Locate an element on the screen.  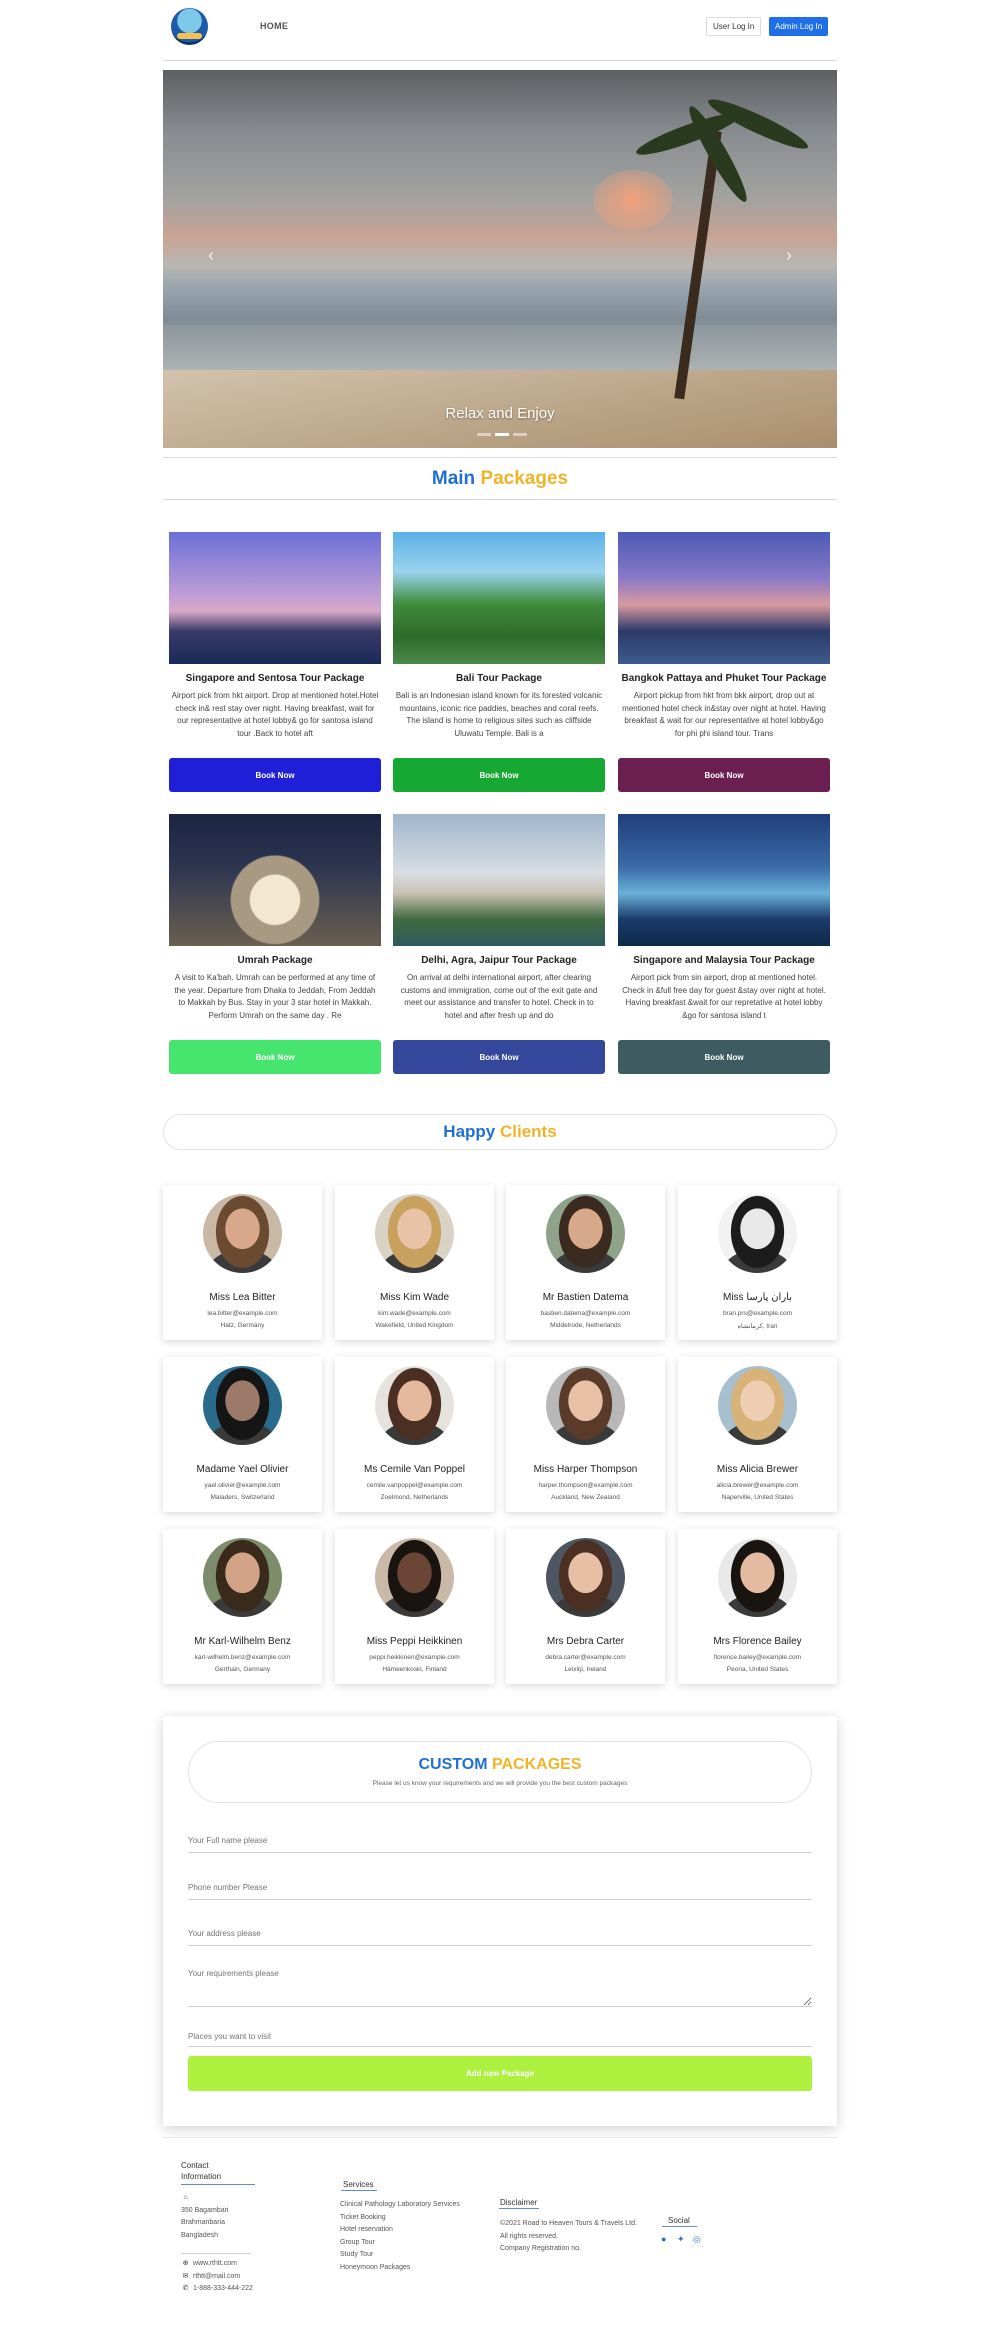
client-location: Peoria, United States is located at coordinates (757, 1669).